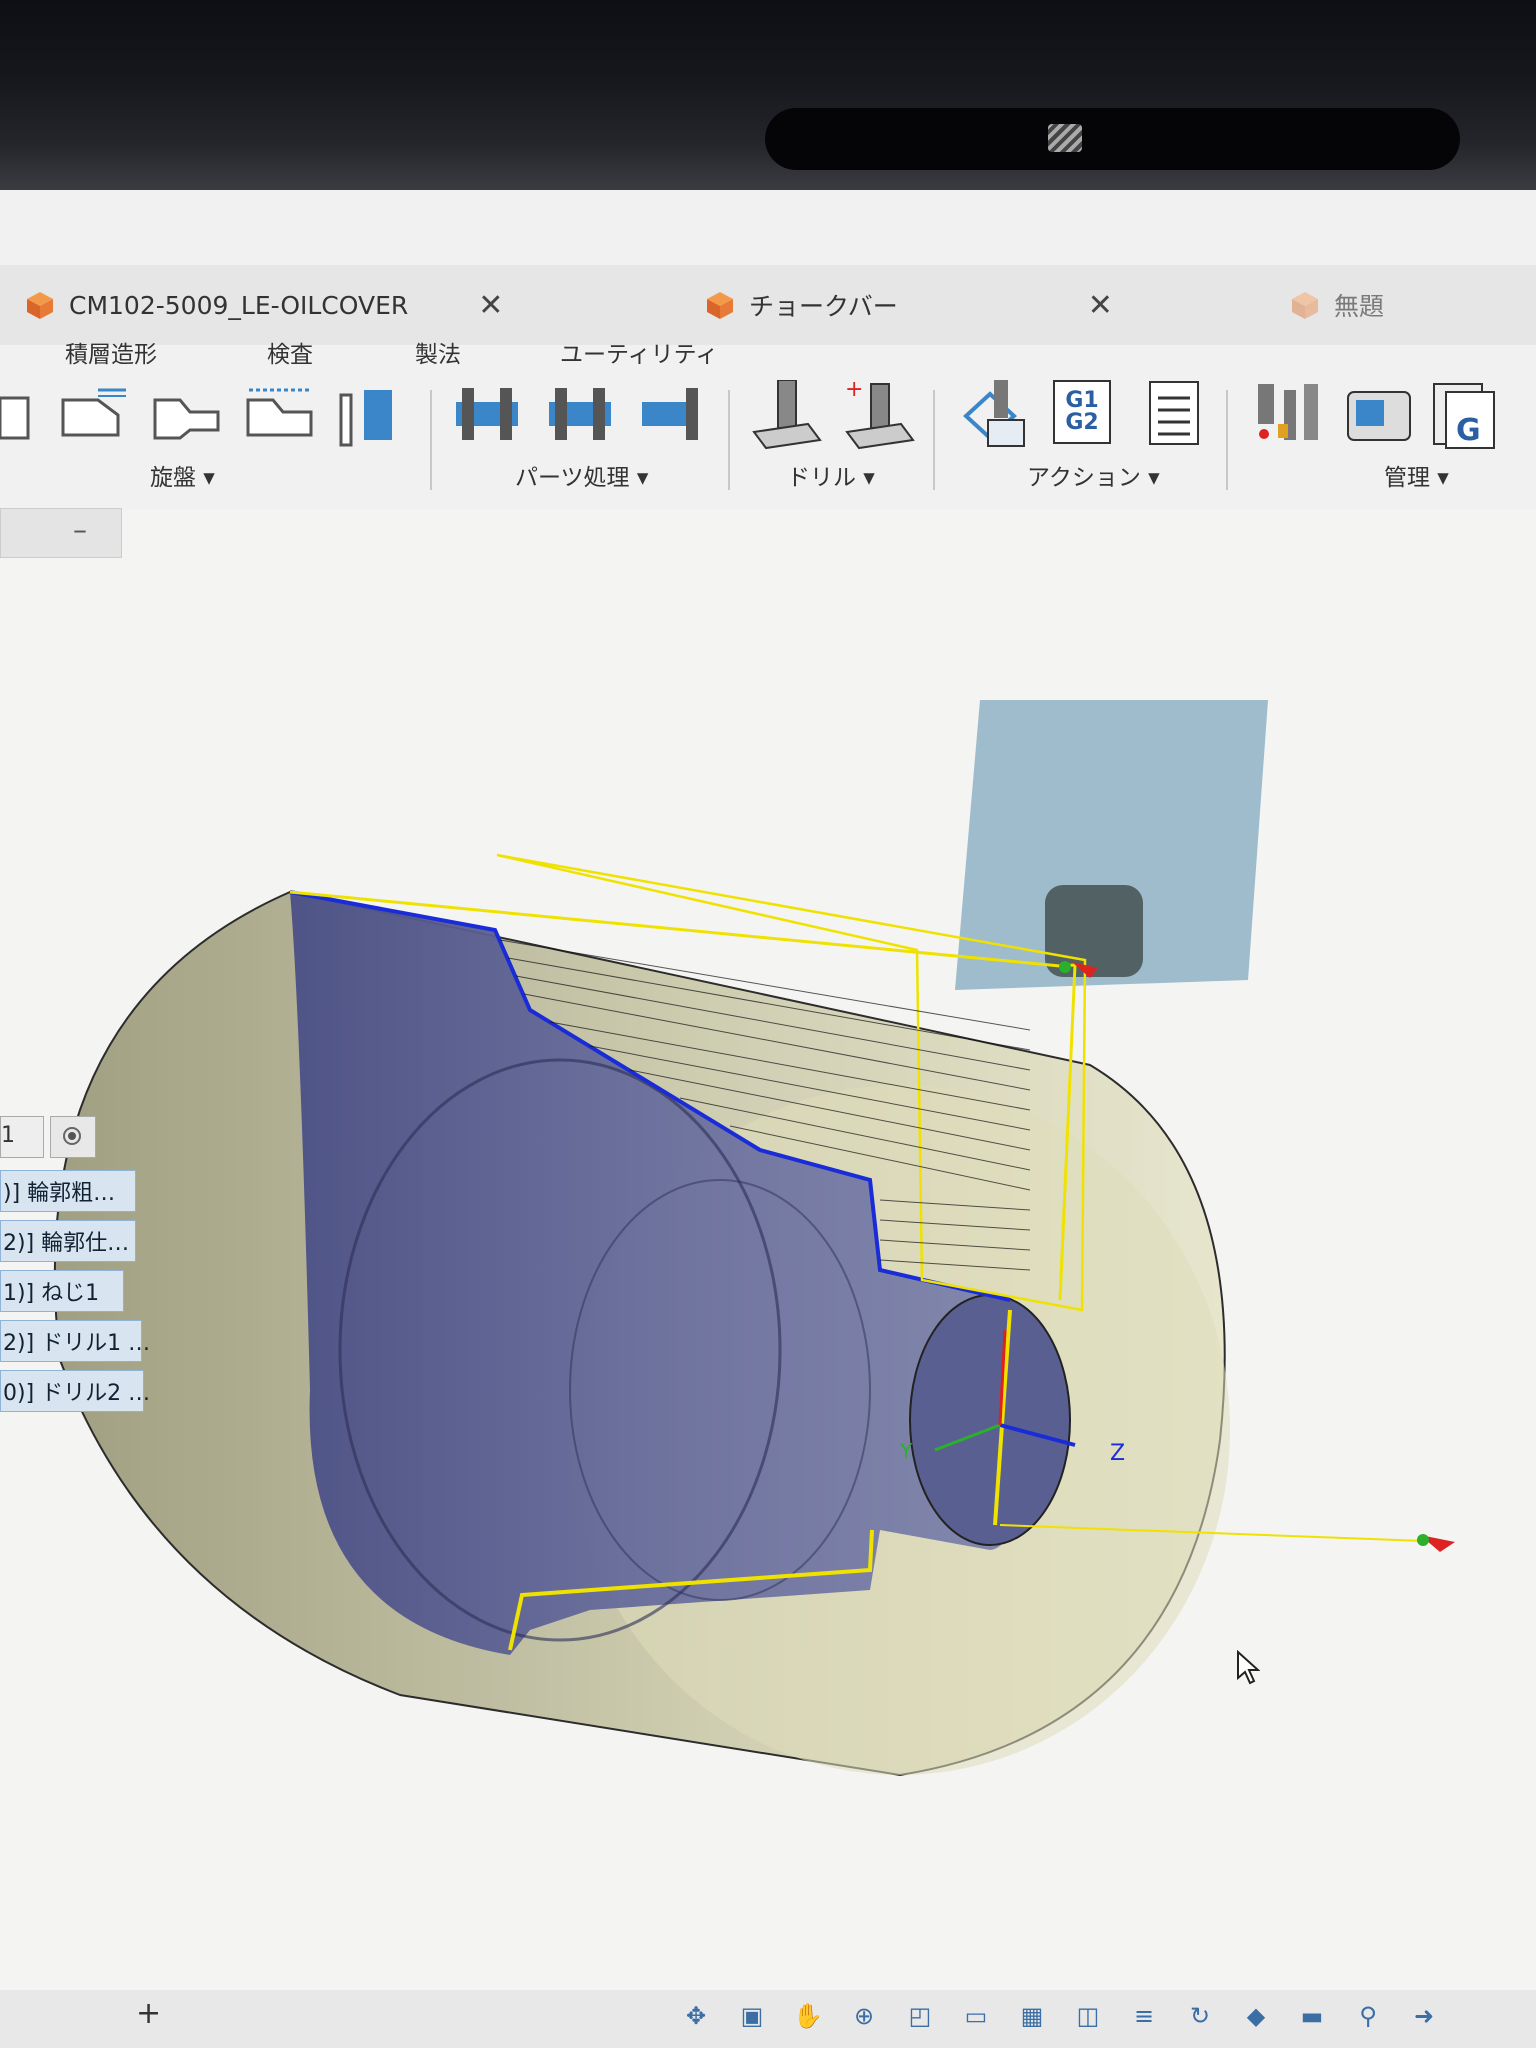 The image size is (1536, 2048). Describe the element at coordinates (696, 2016) in the screenshot. I see `orbit-icon: ✥` at that location.